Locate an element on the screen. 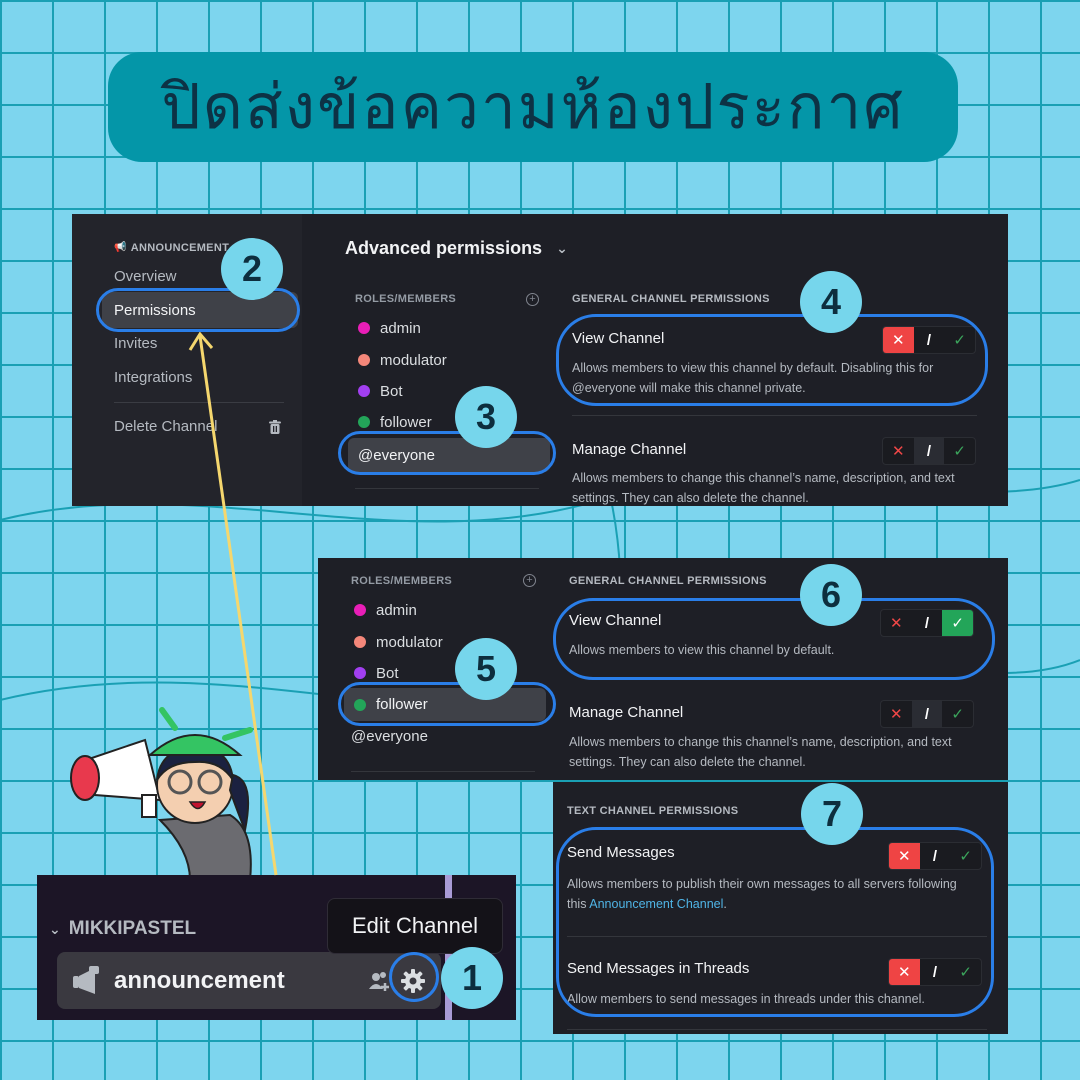  sidebar-item-permissions: Permissions is located at coordinates (200, 310).